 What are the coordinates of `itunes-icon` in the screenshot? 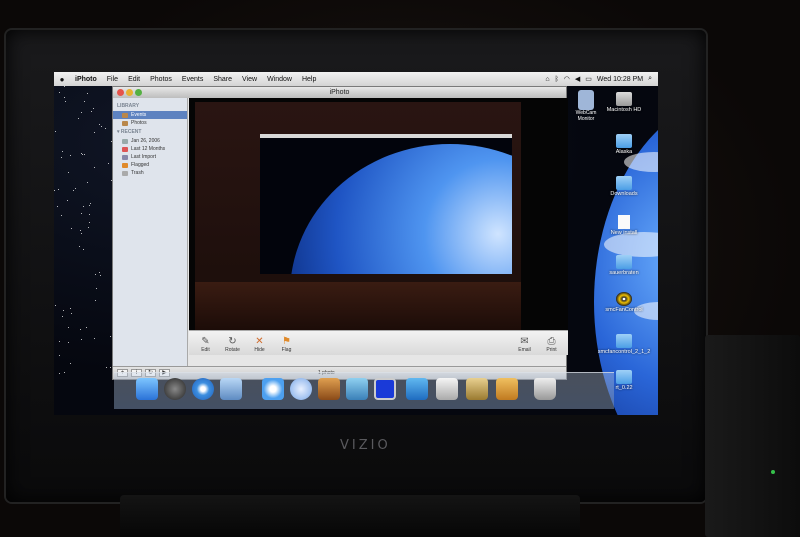 It's located at (301, 389).